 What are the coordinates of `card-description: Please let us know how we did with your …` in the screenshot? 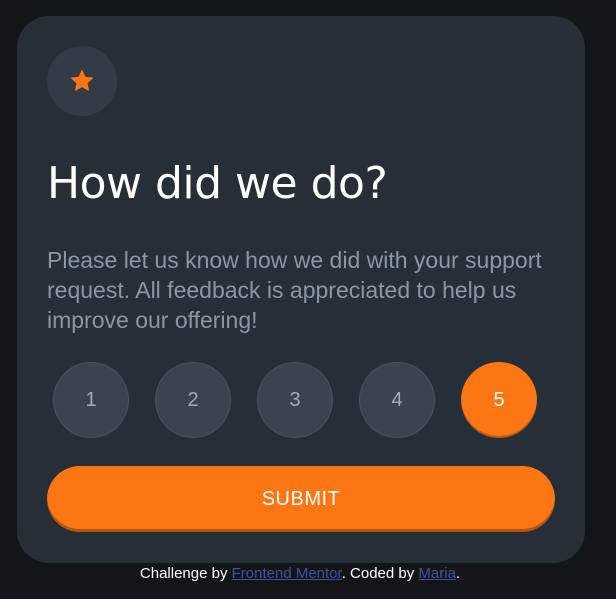 It's located at (294, 290).